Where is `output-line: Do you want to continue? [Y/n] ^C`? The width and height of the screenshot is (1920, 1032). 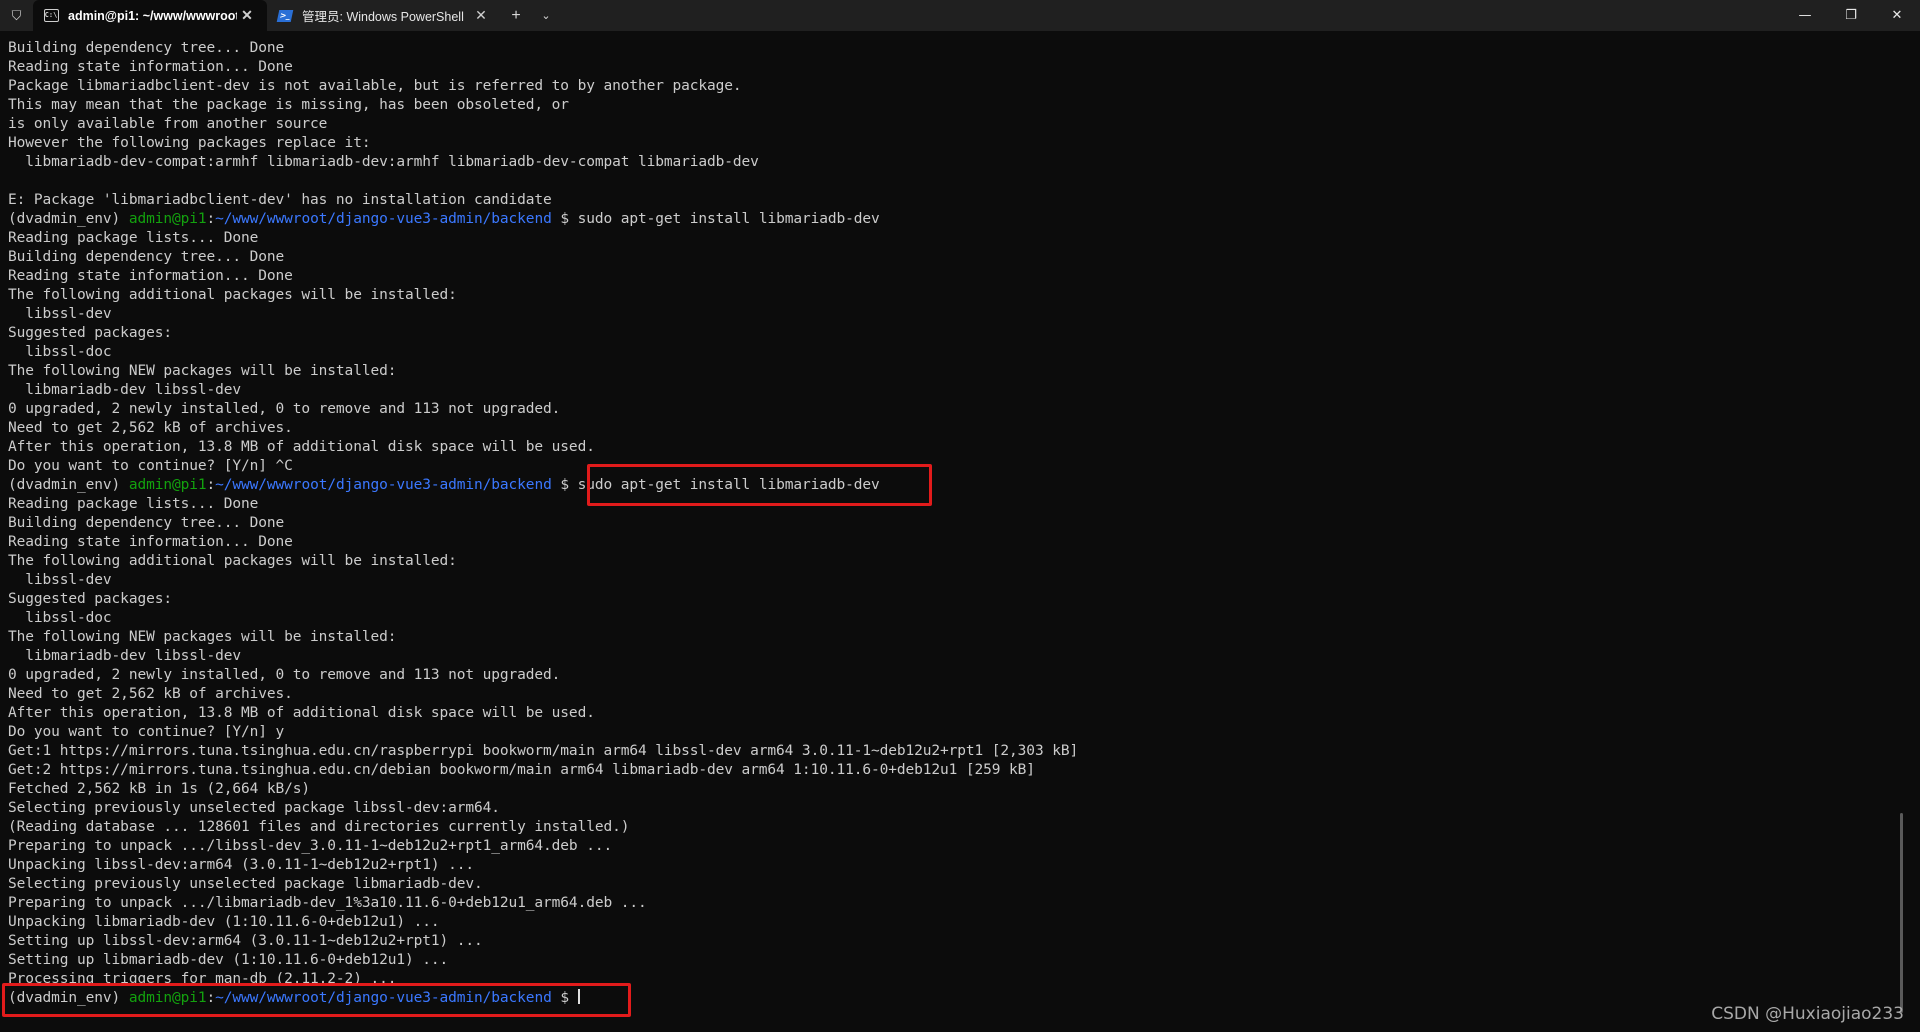
output-line: Do you want to continue? [Y/n] ^C is located at coordinates (150, 466).